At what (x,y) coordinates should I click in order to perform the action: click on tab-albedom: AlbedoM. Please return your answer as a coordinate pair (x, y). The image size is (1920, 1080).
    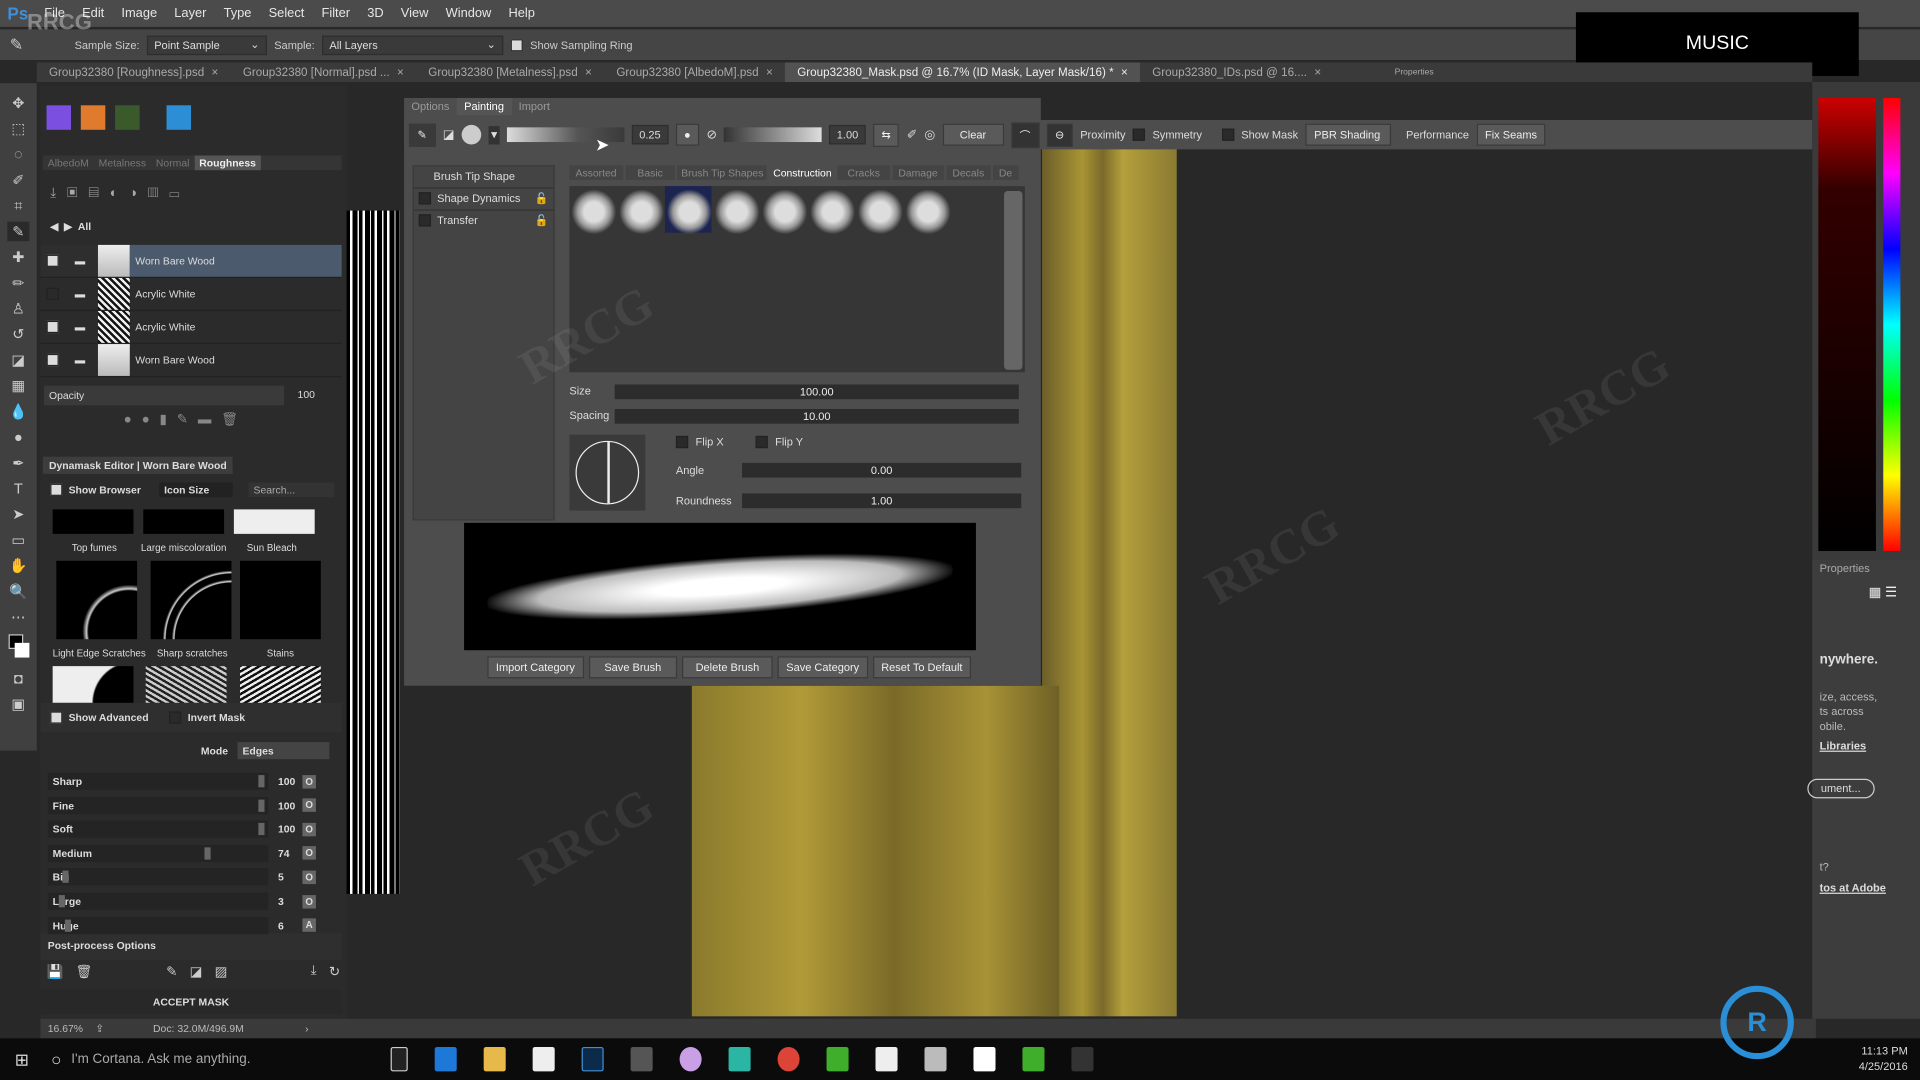
    Looking at the image, I should click on (68, 163).